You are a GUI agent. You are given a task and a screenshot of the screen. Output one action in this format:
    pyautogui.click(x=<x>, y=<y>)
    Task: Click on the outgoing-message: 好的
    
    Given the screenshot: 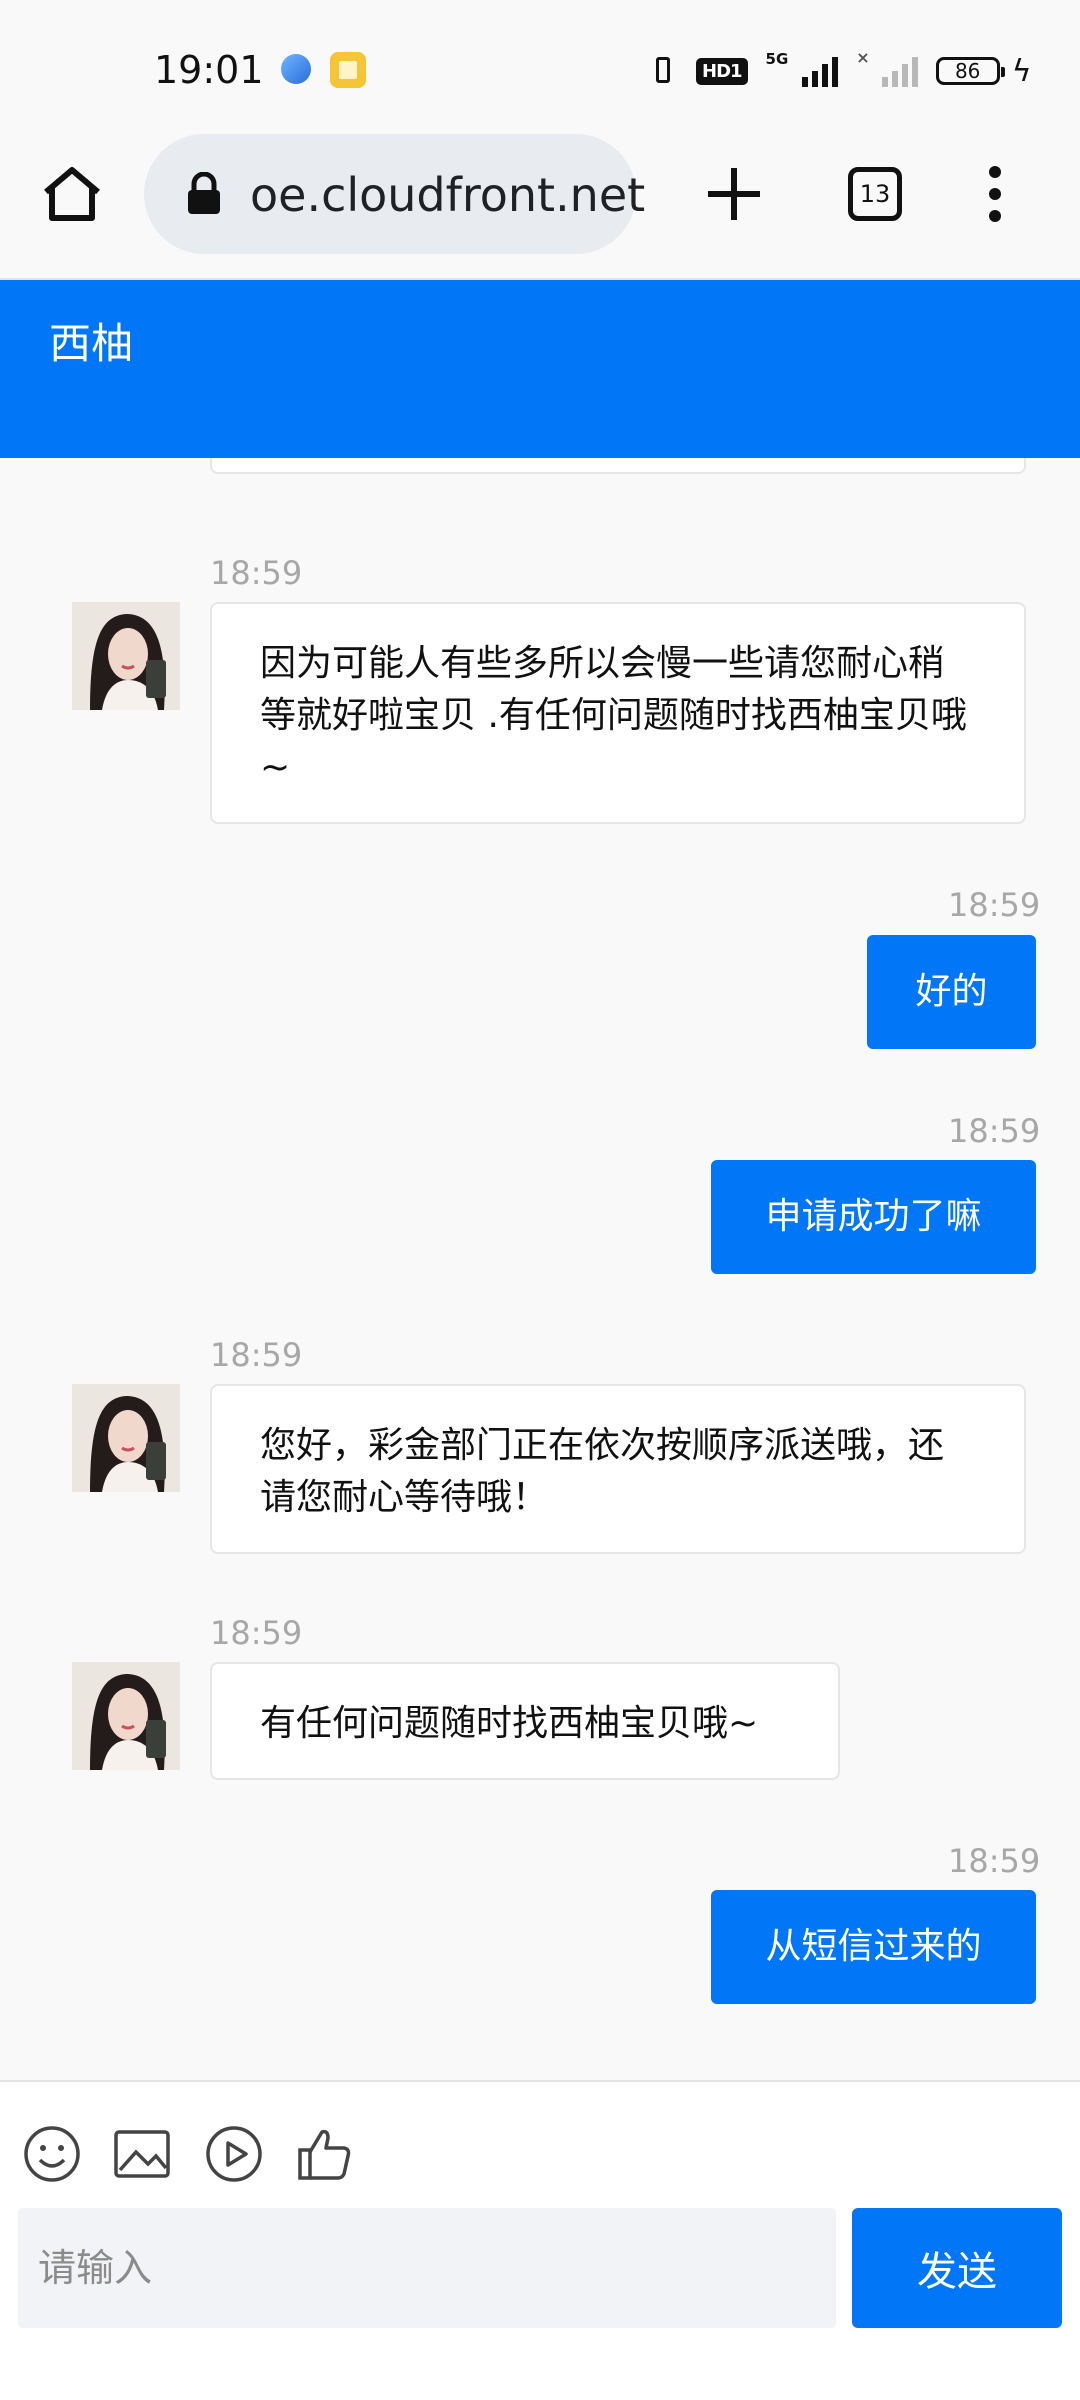 What is the action you would take?
    pyautogui.click(x=951, y=992)
    